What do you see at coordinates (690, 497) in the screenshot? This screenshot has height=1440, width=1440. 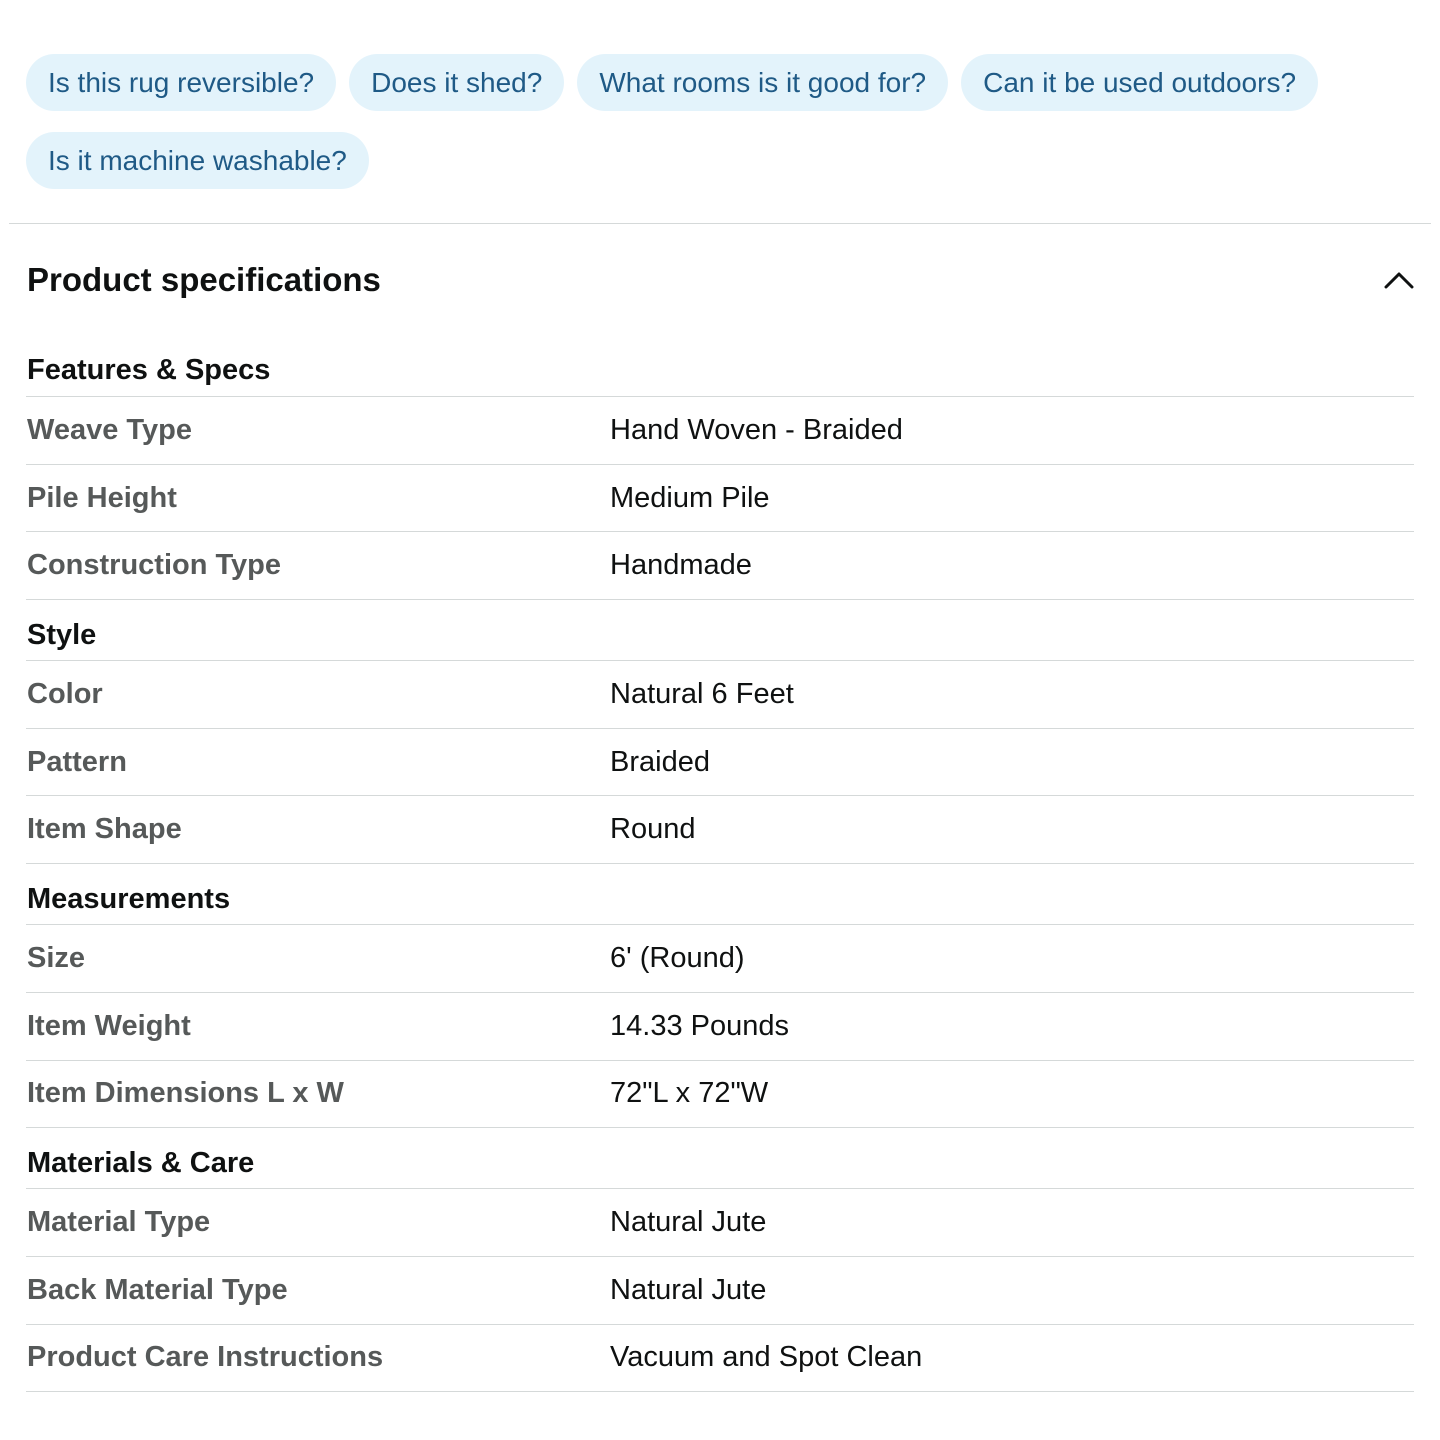 I see `spec-value: Medium Pile` at bounding box center [690, 497].